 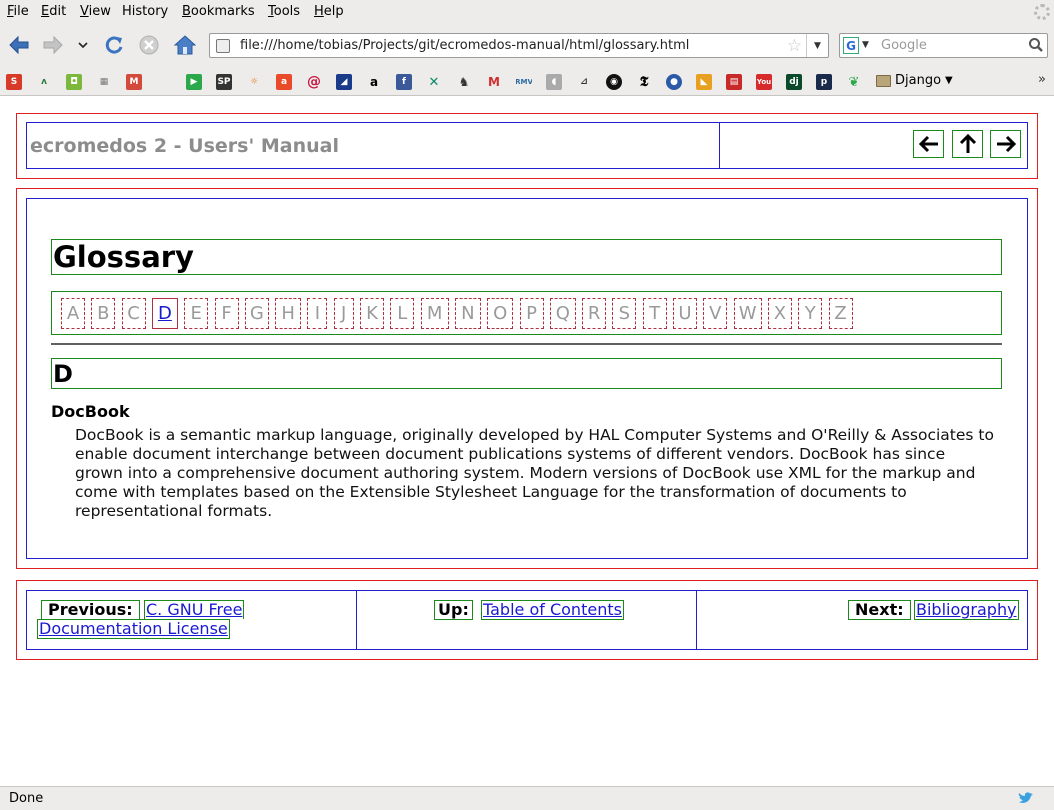 I want to click on bookmark-rmv-icon: RMV, so click(x=524, y=82).